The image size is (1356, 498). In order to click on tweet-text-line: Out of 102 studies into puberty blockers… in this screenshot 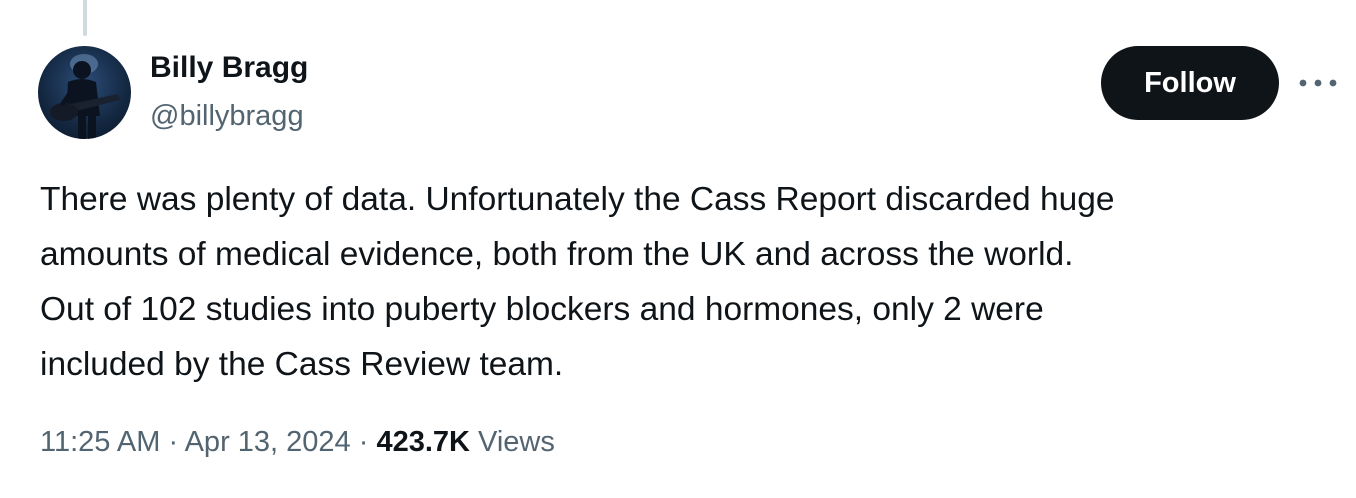, I will do `click(542, 309)`.